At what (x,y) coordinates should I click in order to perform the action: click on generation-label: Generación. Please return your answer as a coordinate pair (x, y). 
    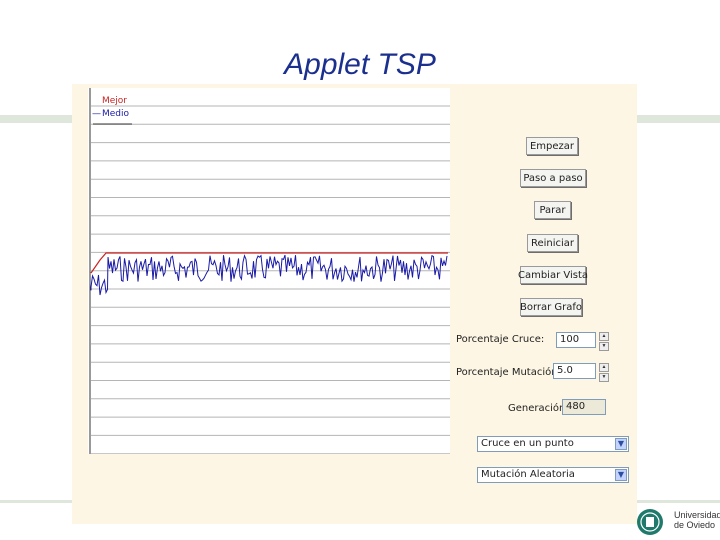
    Looking at the image, I should click on (537, 408).